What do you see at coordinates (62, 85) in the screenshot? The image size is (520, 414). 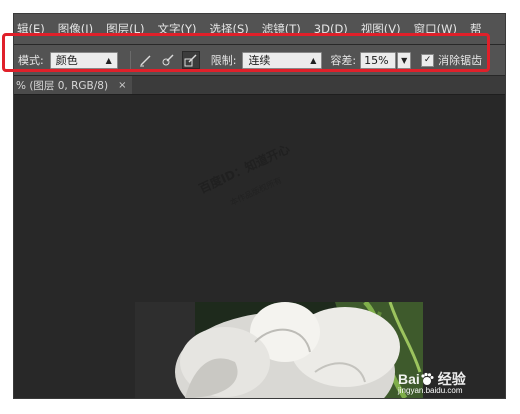 I see `document-tab-title: % (图层 0, RGB/8)` at bounding box center [62, 85].